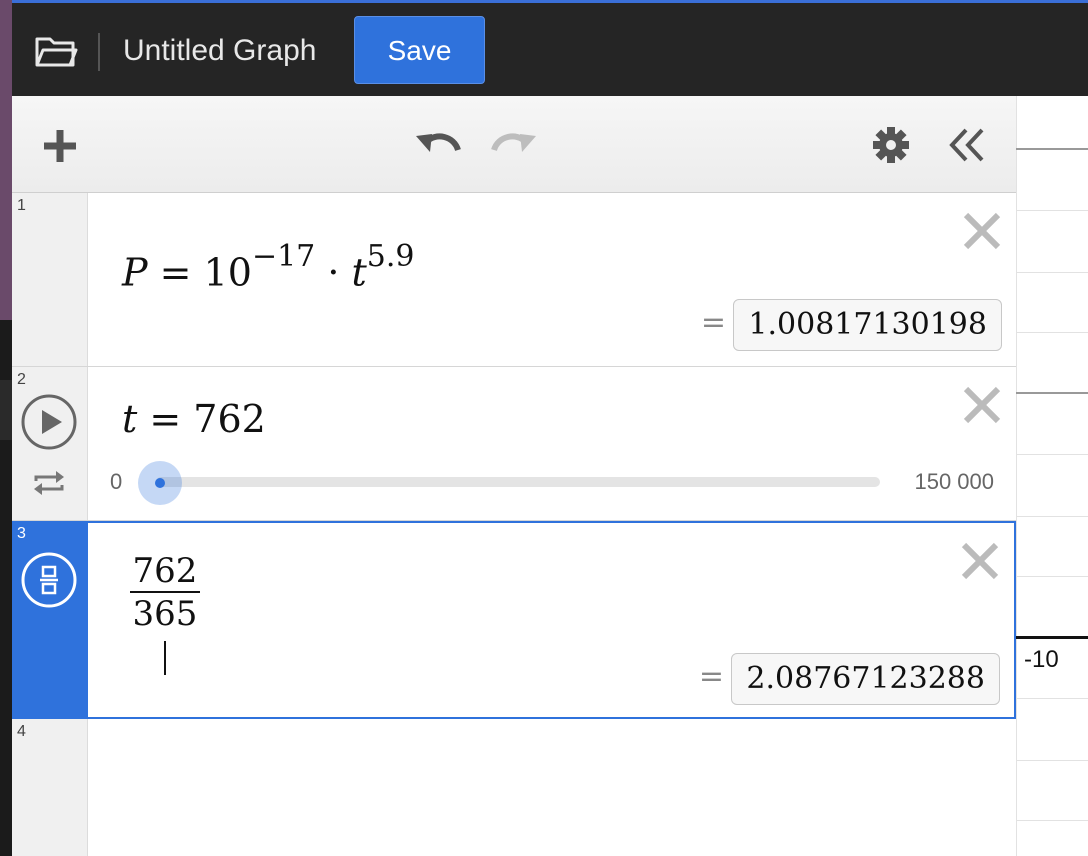 This screenshot has width=1088, height=856. I want to click on plus-icon, so click(60, 146).